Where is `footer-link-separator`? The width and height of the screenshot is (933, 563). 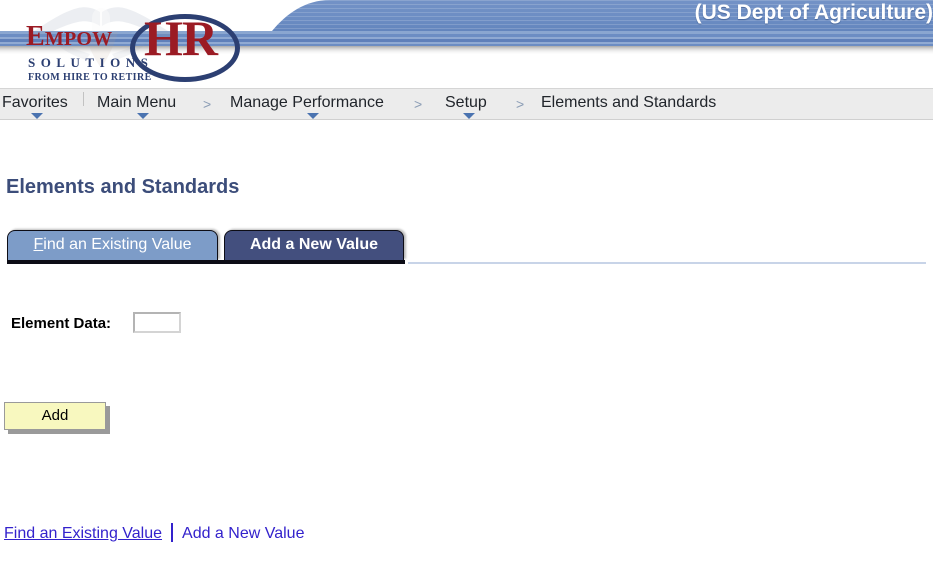 footer-link-separator is located at coordinates (172, 532).